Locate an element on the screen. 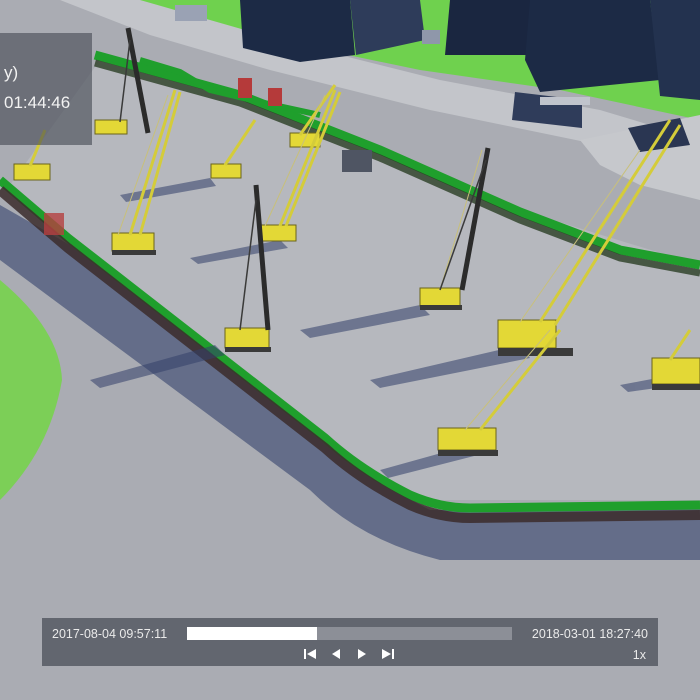 Image resolution: width=700 pixels, height=700 pixels. info-time: 01:44:46 is located at coordinates (37, 102).